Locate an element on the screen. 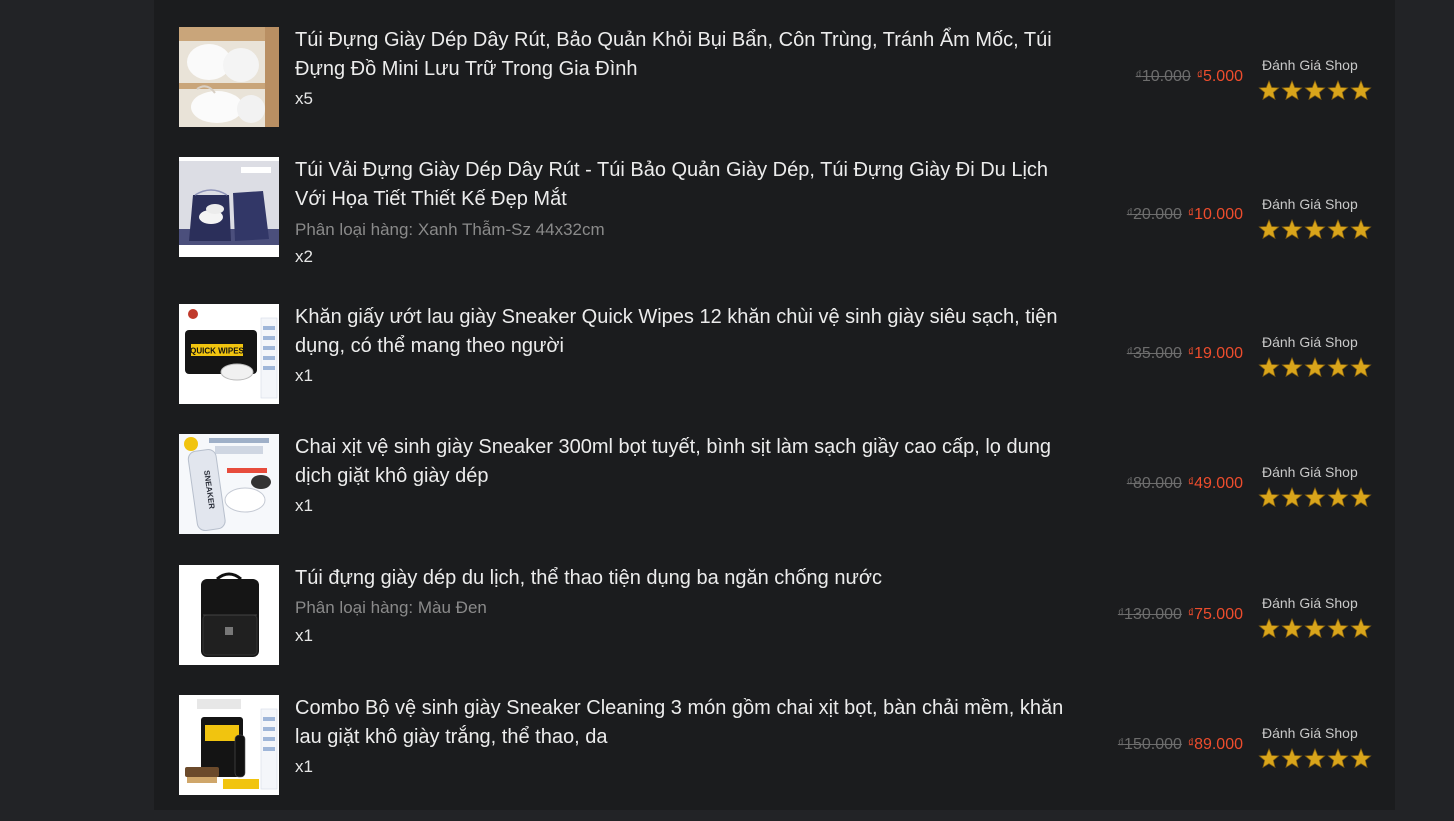  price-box: ₫150.000 ₫89.000 is located at coordinates (1180, 745).